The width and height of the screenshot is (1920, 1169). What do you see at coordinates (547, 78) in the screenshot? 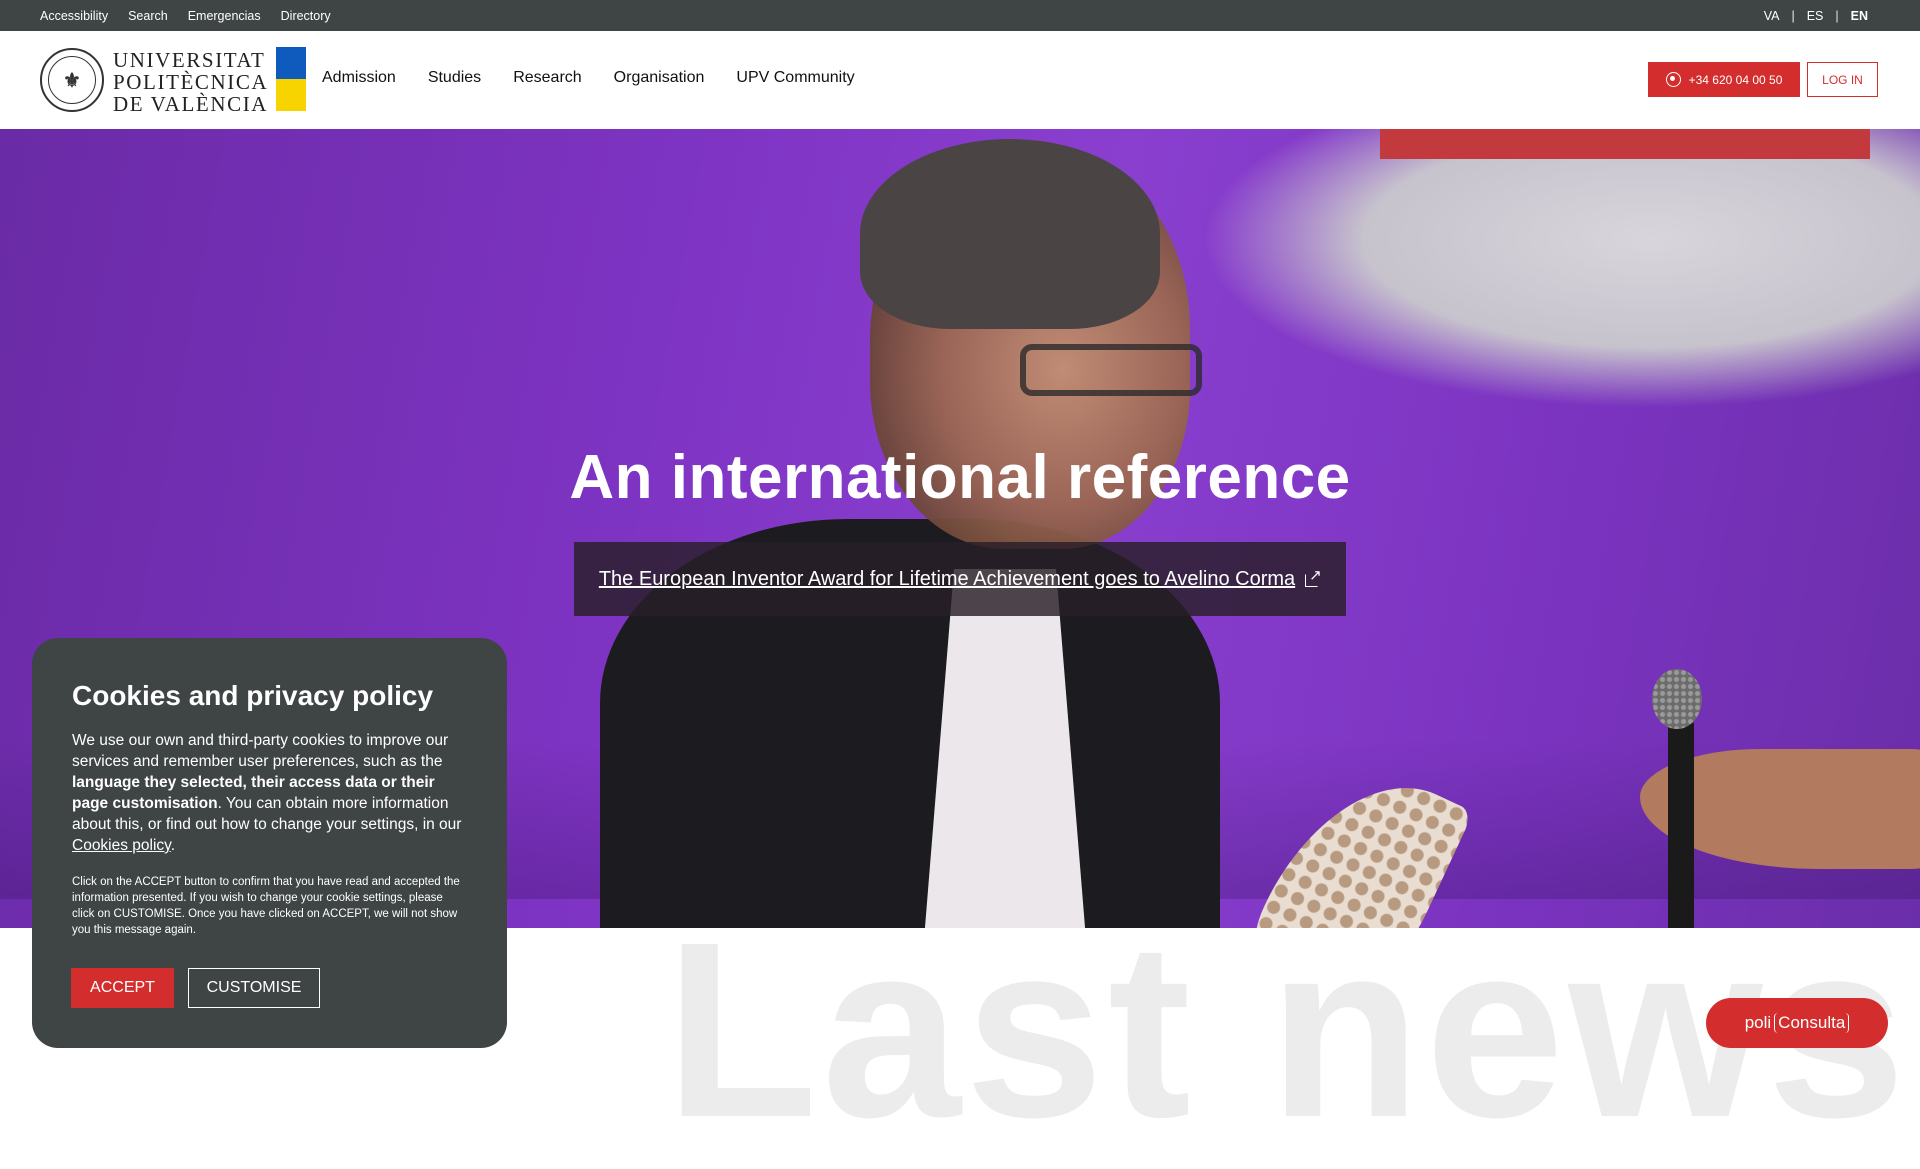
I see `nav-research: Research` at bounding box center [547, 78].